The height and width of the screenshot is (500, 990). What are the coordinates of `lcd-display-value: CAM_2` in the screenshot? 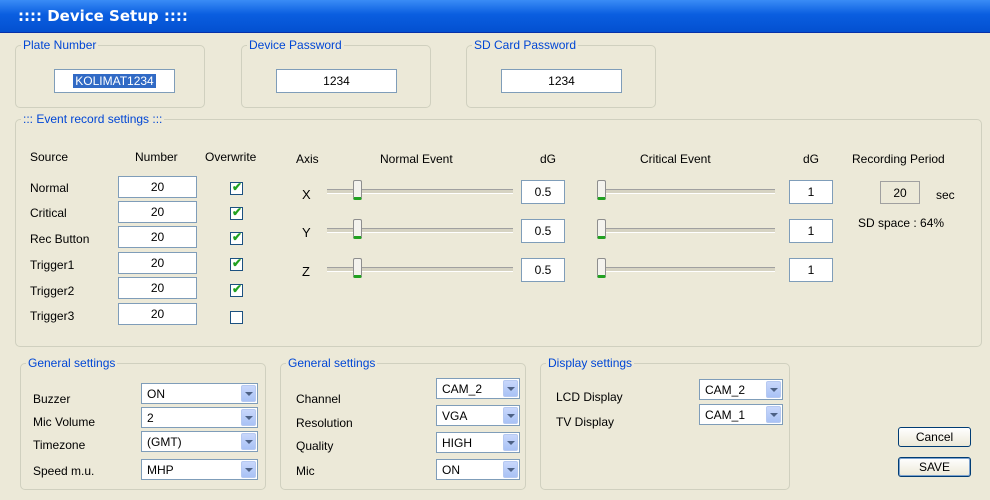 It's located at (725, 390).